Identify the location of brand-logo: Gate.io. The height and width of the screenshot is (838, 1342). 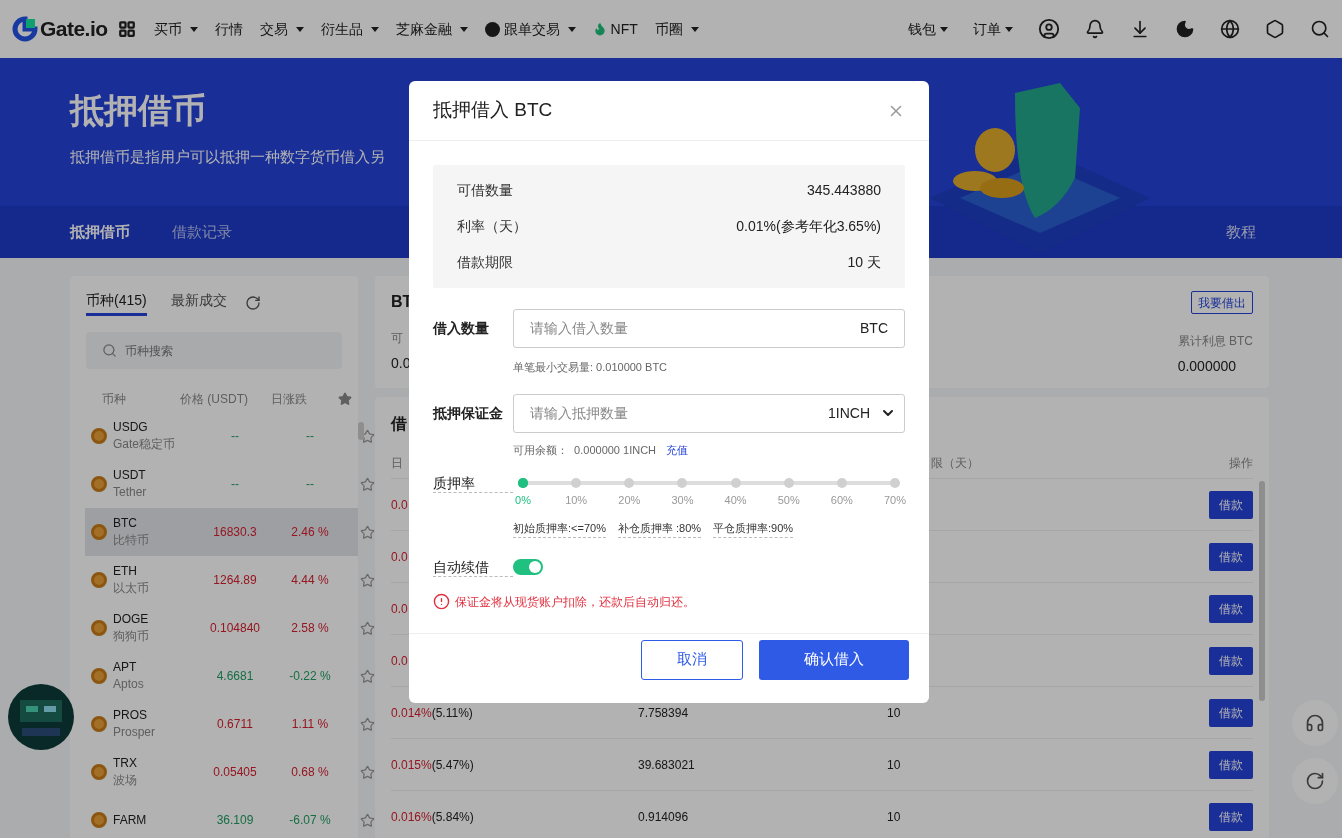
(60, 29).